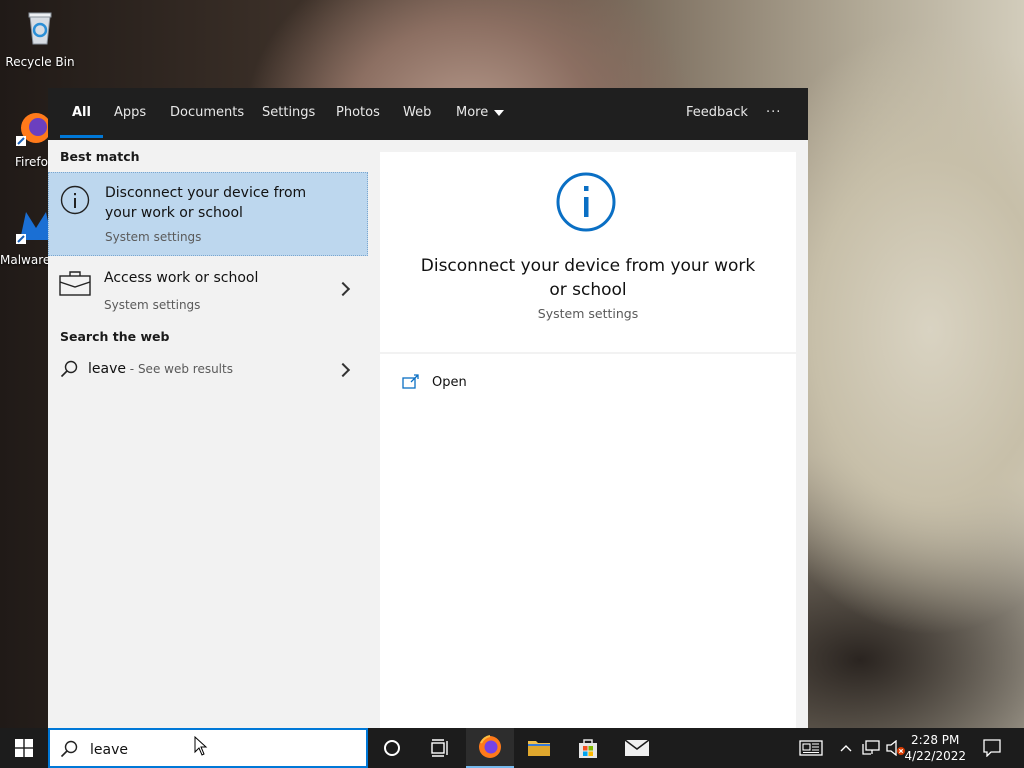 The image size is (1024, 768). Describe the element at coordinates (773, 114) in the screenshot. I see `more-options-button: ···` at that location.